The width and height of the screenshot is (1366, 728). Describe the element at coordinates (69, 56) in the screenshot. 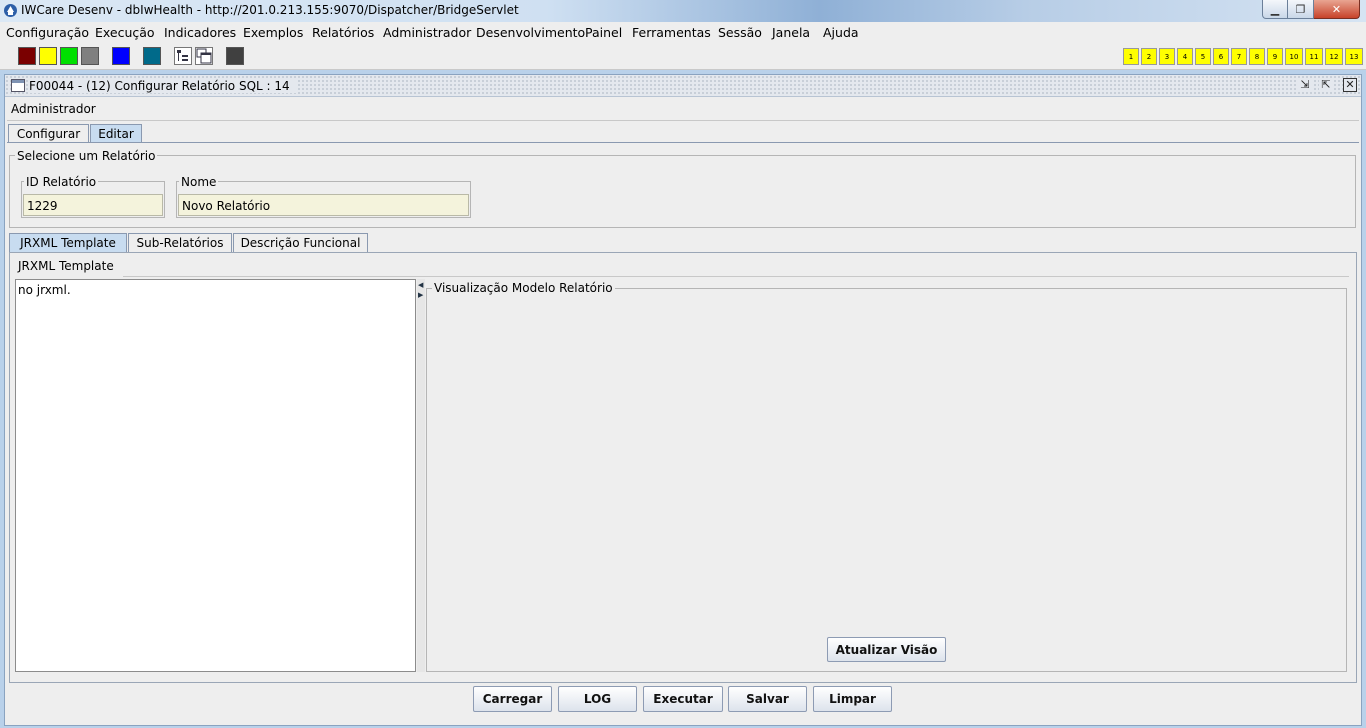

I see `color-swatch-green` at that location.